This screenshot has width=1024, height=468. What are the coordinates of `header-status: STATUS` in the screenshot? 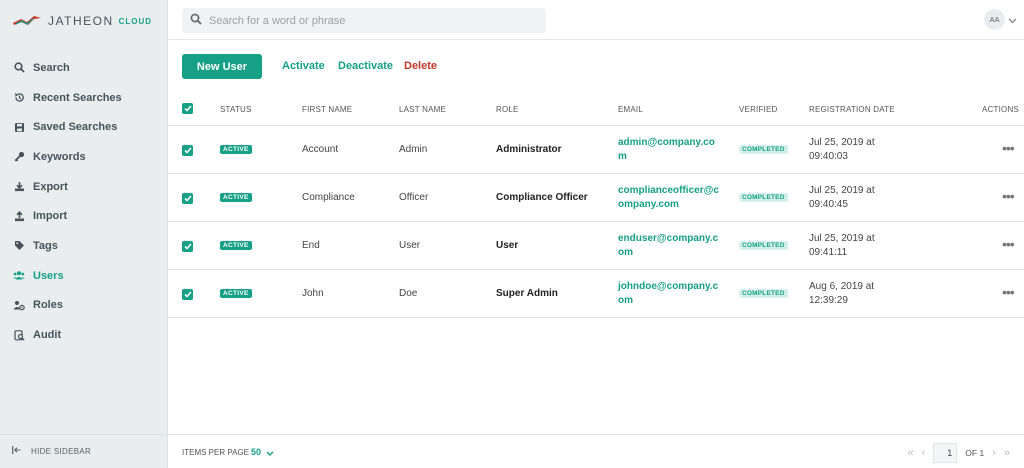 It's located at (236, 109).